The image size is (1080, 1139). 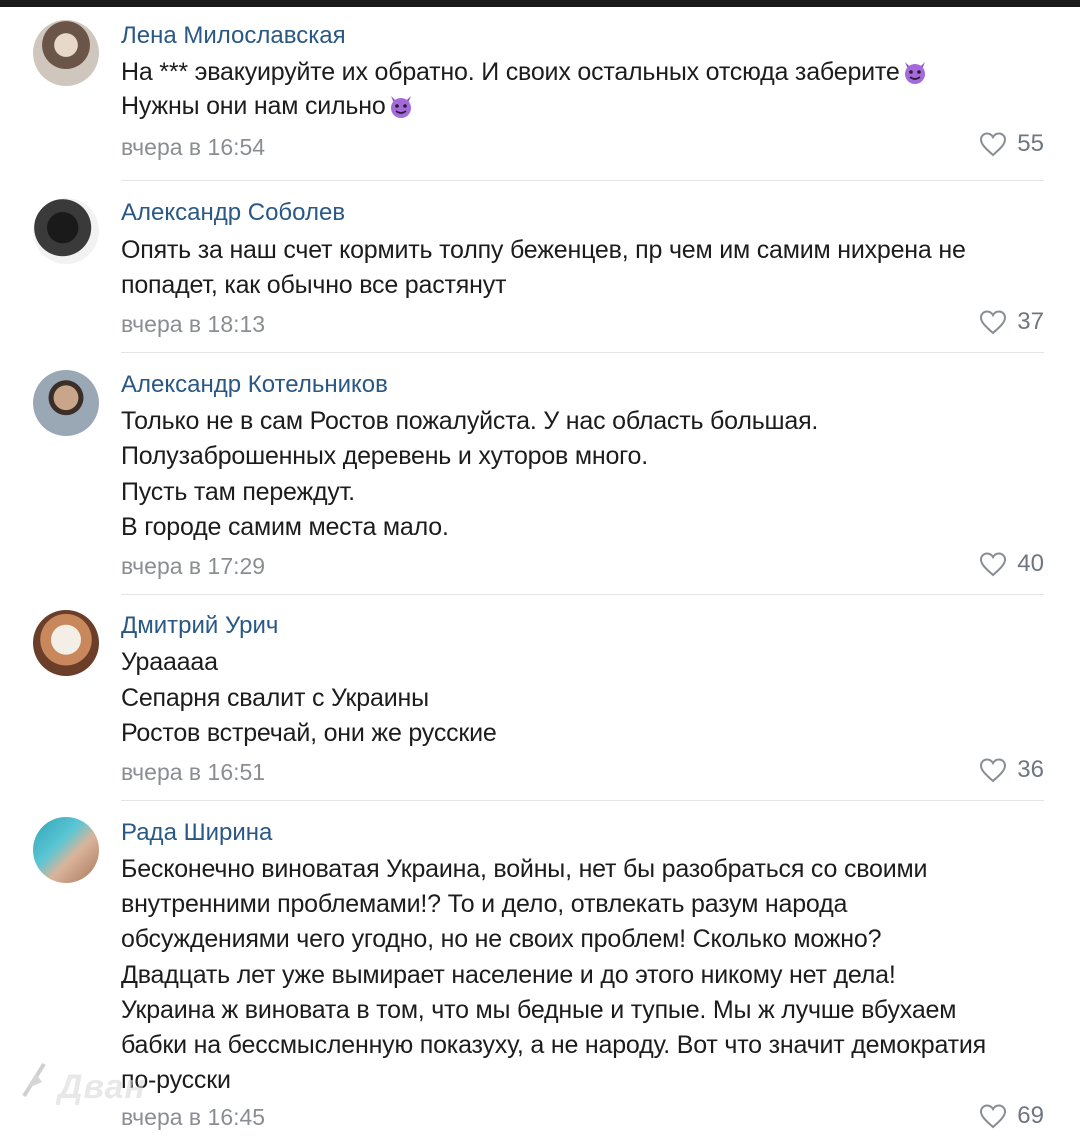 I want to click on like-count: 55, so click(x=1030, y=143).